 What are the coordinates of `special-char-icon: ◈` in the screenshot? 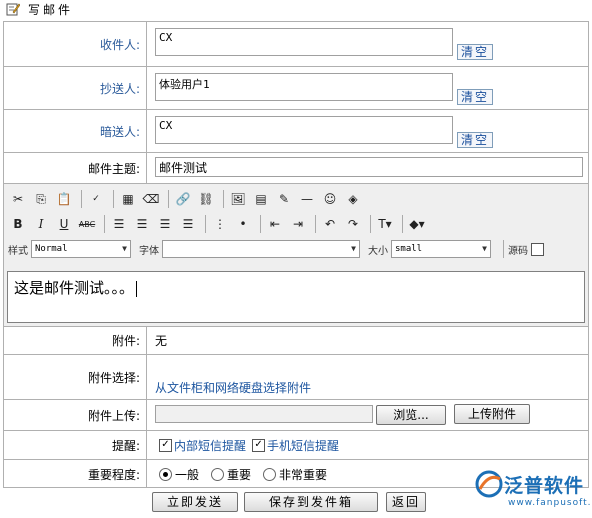 It's located at (353, 199).